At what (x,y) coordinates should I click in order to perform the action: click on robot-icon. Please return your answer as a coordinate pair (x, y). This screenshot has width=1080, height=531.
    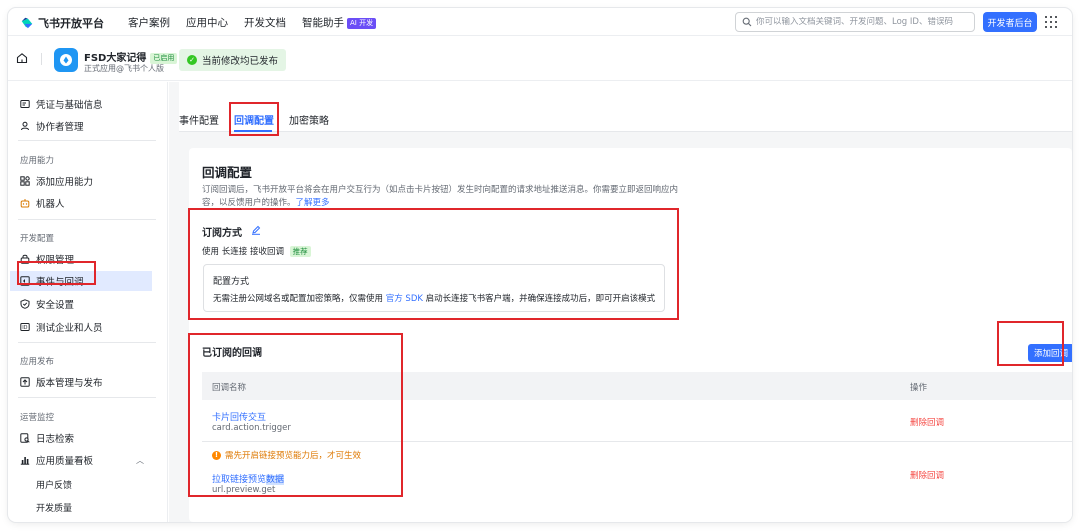
    Looking at the image, I should click on (25, 203).